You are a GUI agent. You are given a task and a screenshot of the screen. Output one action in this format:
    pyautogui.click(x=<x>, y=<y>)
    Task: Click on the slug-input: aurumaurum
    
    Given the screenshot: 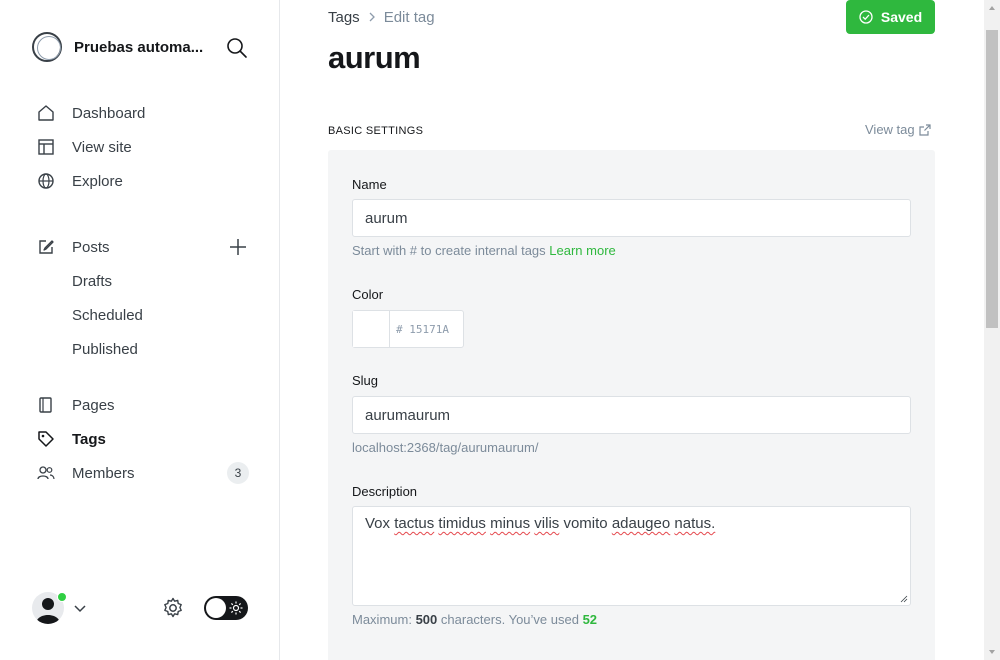 What is the action you would take?
    pyautogui.click(x=631, y=415)
    